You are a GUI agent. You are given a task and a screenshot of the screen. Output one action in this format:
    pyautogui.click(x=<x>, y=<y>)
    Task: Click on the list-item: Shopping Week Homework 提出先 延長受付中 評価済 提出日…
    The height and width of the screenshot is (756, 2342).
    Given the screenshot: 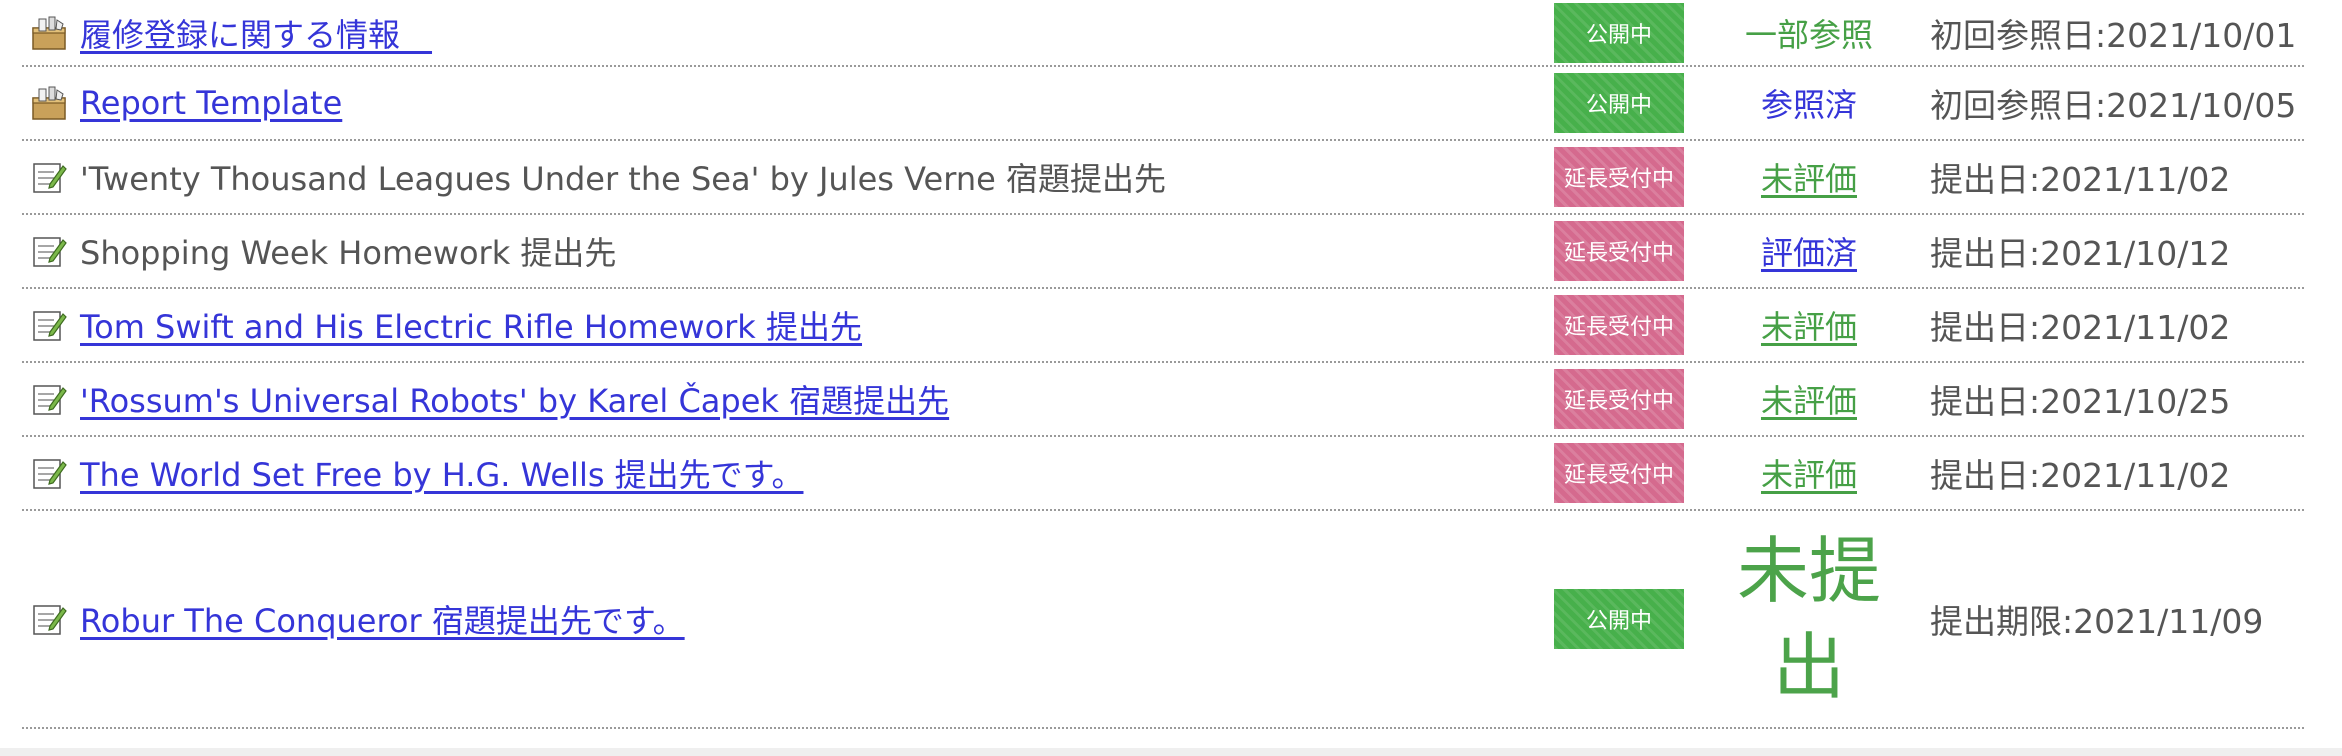 What is the action you would take?
    pyautogui.click(x=1163, y=252)
    